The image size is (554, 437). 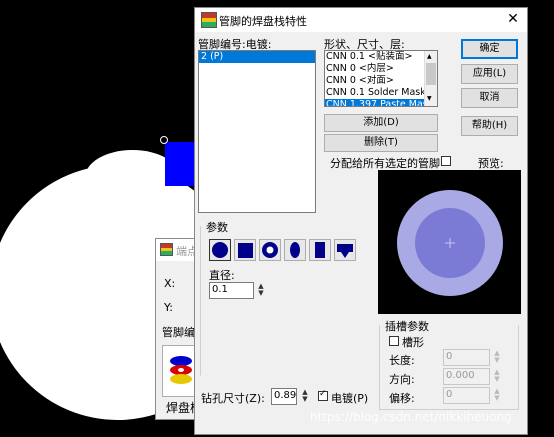 I want to click on square-shape-icon, so click(x=245, y=250).